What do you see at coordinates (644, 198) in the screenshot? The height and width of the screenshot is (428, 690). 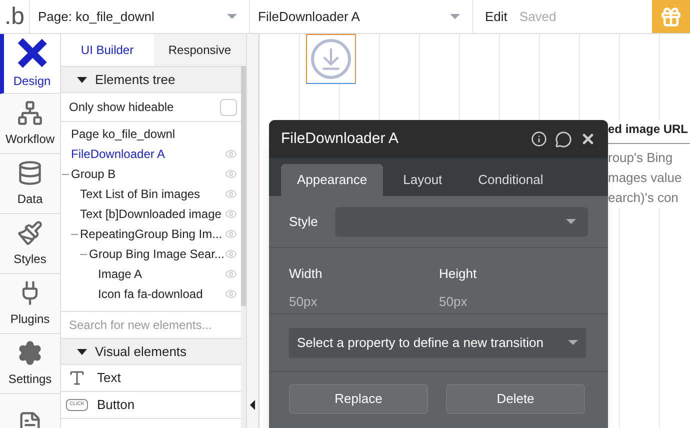 I see `canvas-text-line: earch)'s con` at bounding box center [644, 198].